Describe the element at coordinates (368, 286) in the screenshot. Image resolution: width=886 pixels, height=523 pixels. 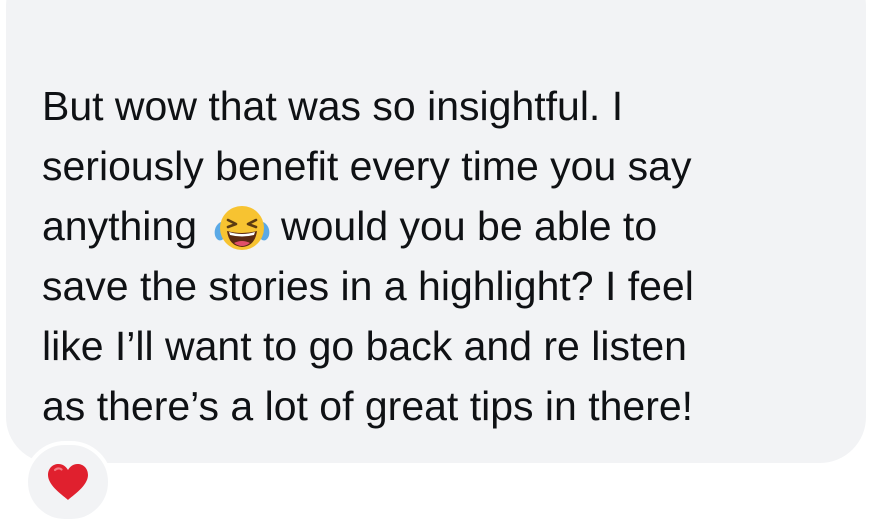
I see `message-line-4: save the stories in a highlight? I feel` at that location.